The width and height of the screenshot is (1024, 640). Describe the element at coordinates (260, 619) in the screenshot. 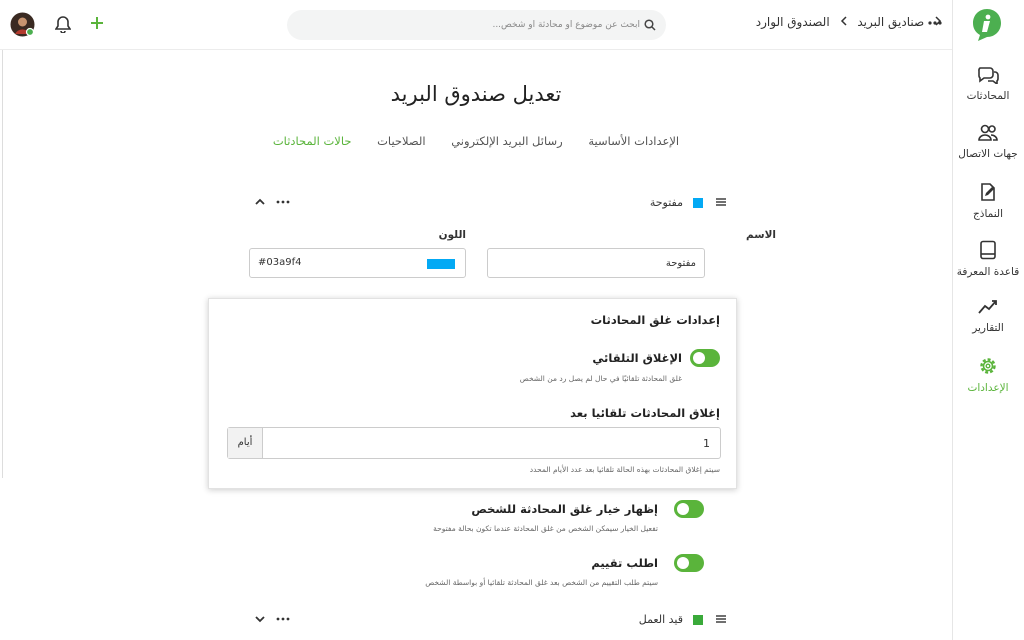

I see `chevron-down-icon` at that location.